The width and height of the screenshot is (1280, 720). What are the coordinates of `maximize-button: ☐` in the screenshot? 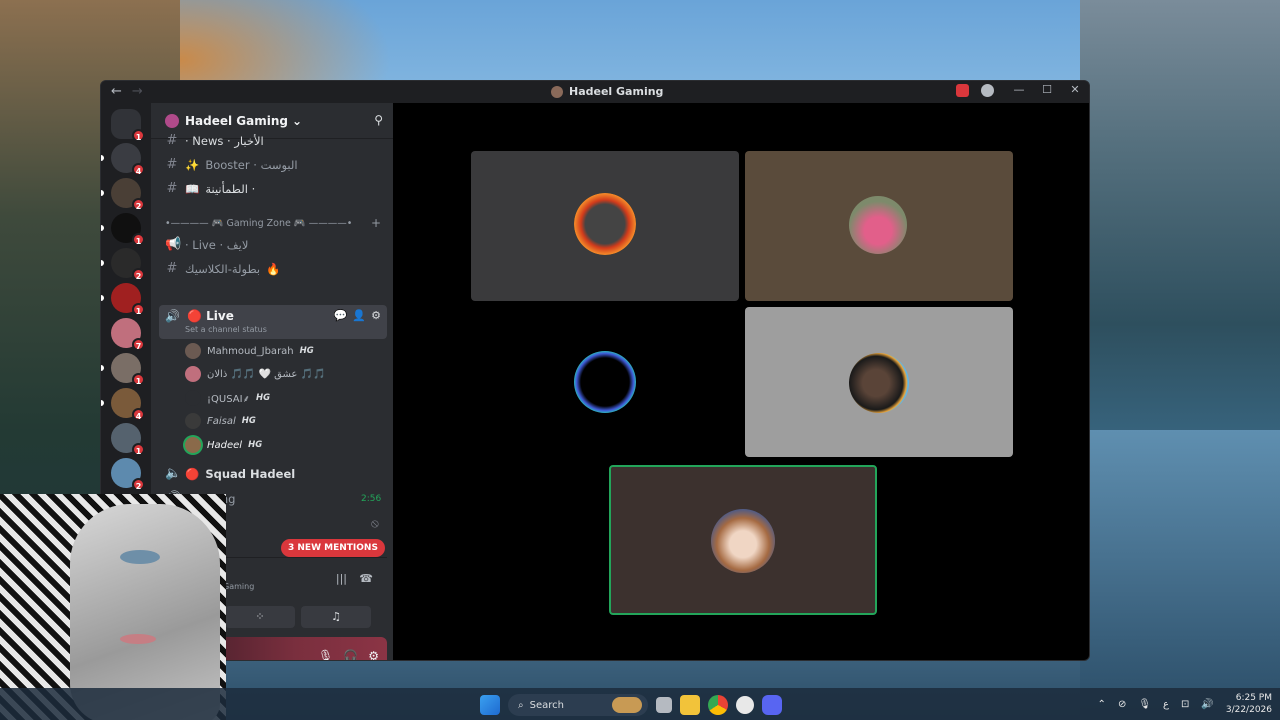 It's located at (1047, 89).